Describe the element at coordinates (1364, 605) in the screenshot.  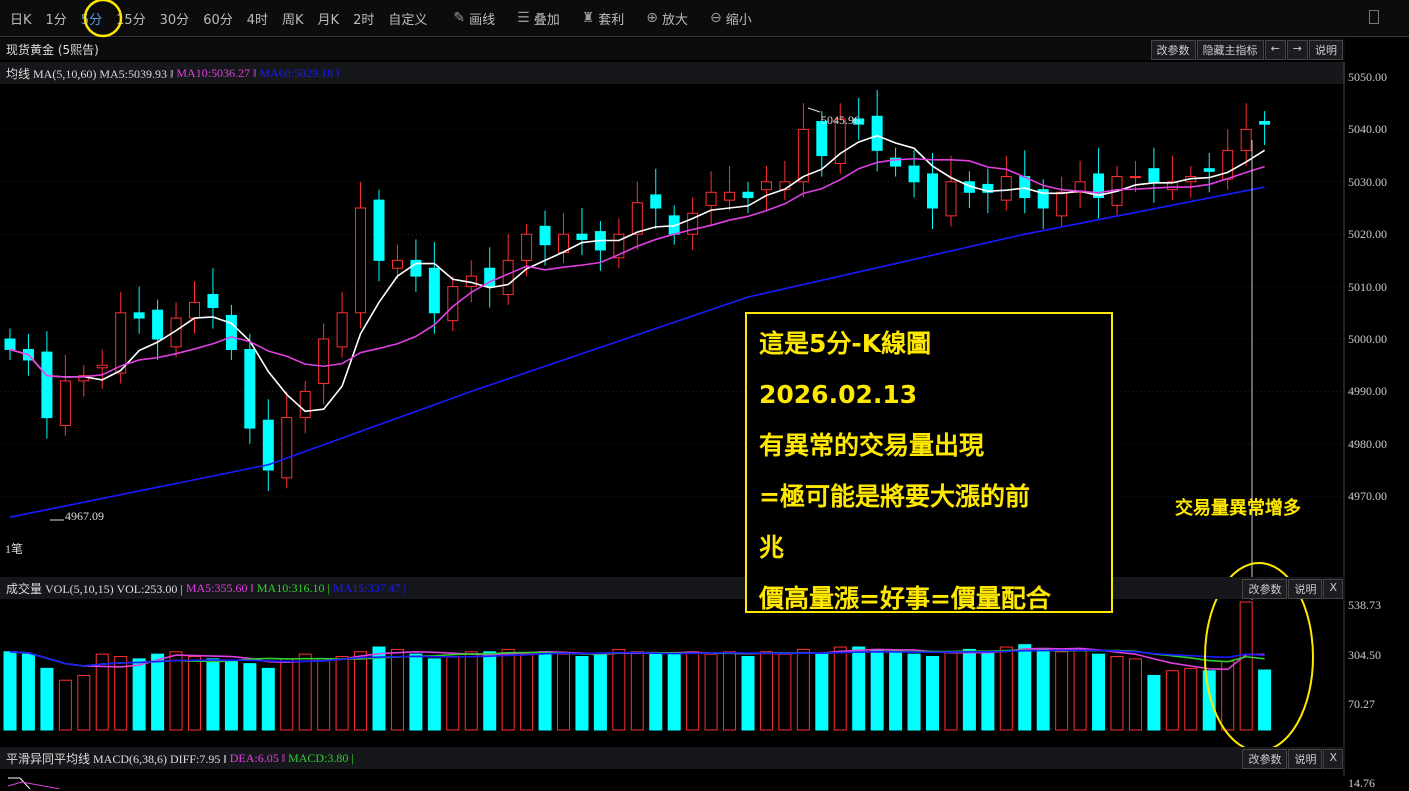
I see `vol-axis-label: 538.73` at that location.